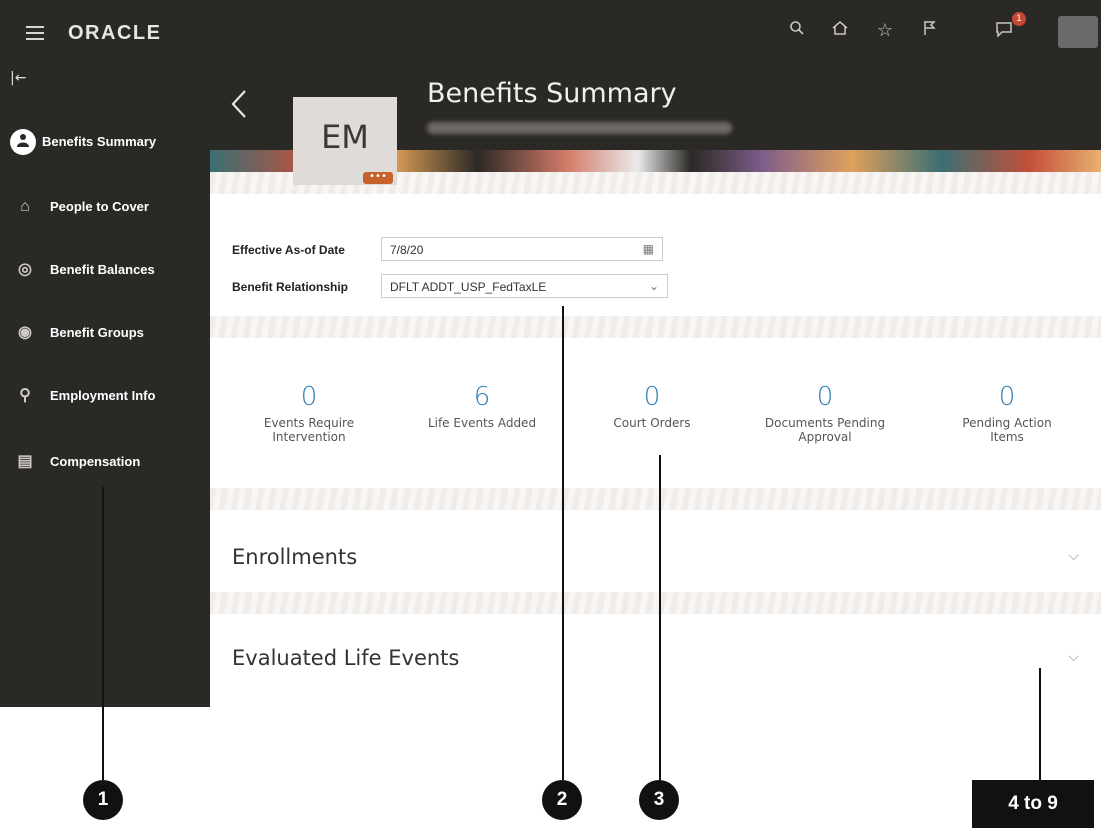  I want to click on chevron-down-icon: ⌄, so click(653, 286).